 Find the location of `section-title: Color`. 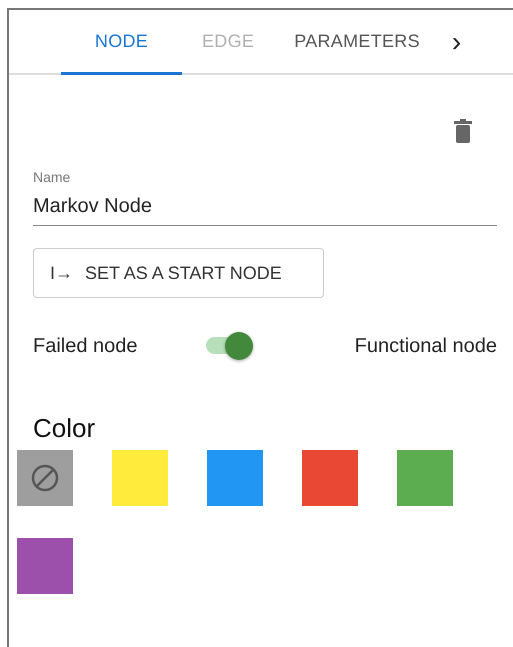

section-title: Color is located at coordinates (64, 428).